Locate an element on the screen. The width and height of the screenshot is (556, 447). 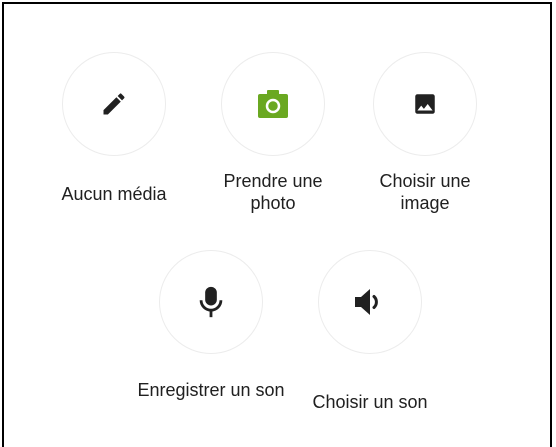
choose-sound-label: Choisir un son is located at coordinates (370, 402).